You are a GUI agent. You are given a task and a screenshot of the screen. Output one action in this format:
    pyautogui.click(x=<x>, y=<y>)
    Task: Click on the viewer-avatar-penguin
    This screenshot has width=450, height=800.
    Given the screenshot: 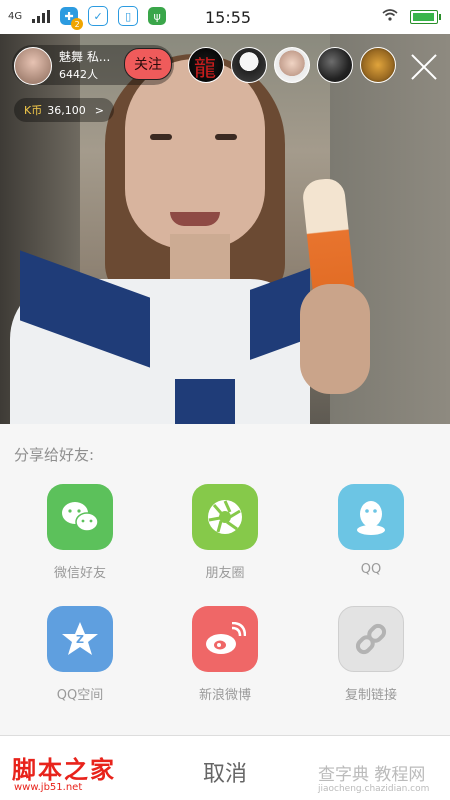 What is the action you would take?
    pyautogui.click(x=249, y=65)
    